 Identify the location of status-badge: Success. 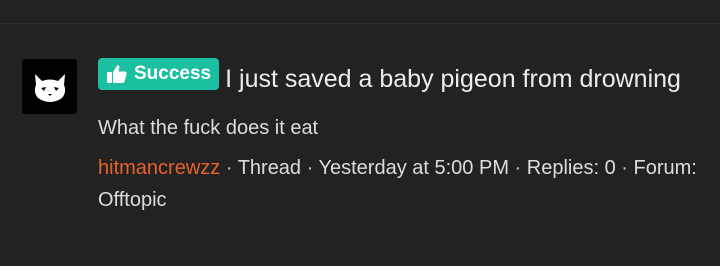
(159, 74).